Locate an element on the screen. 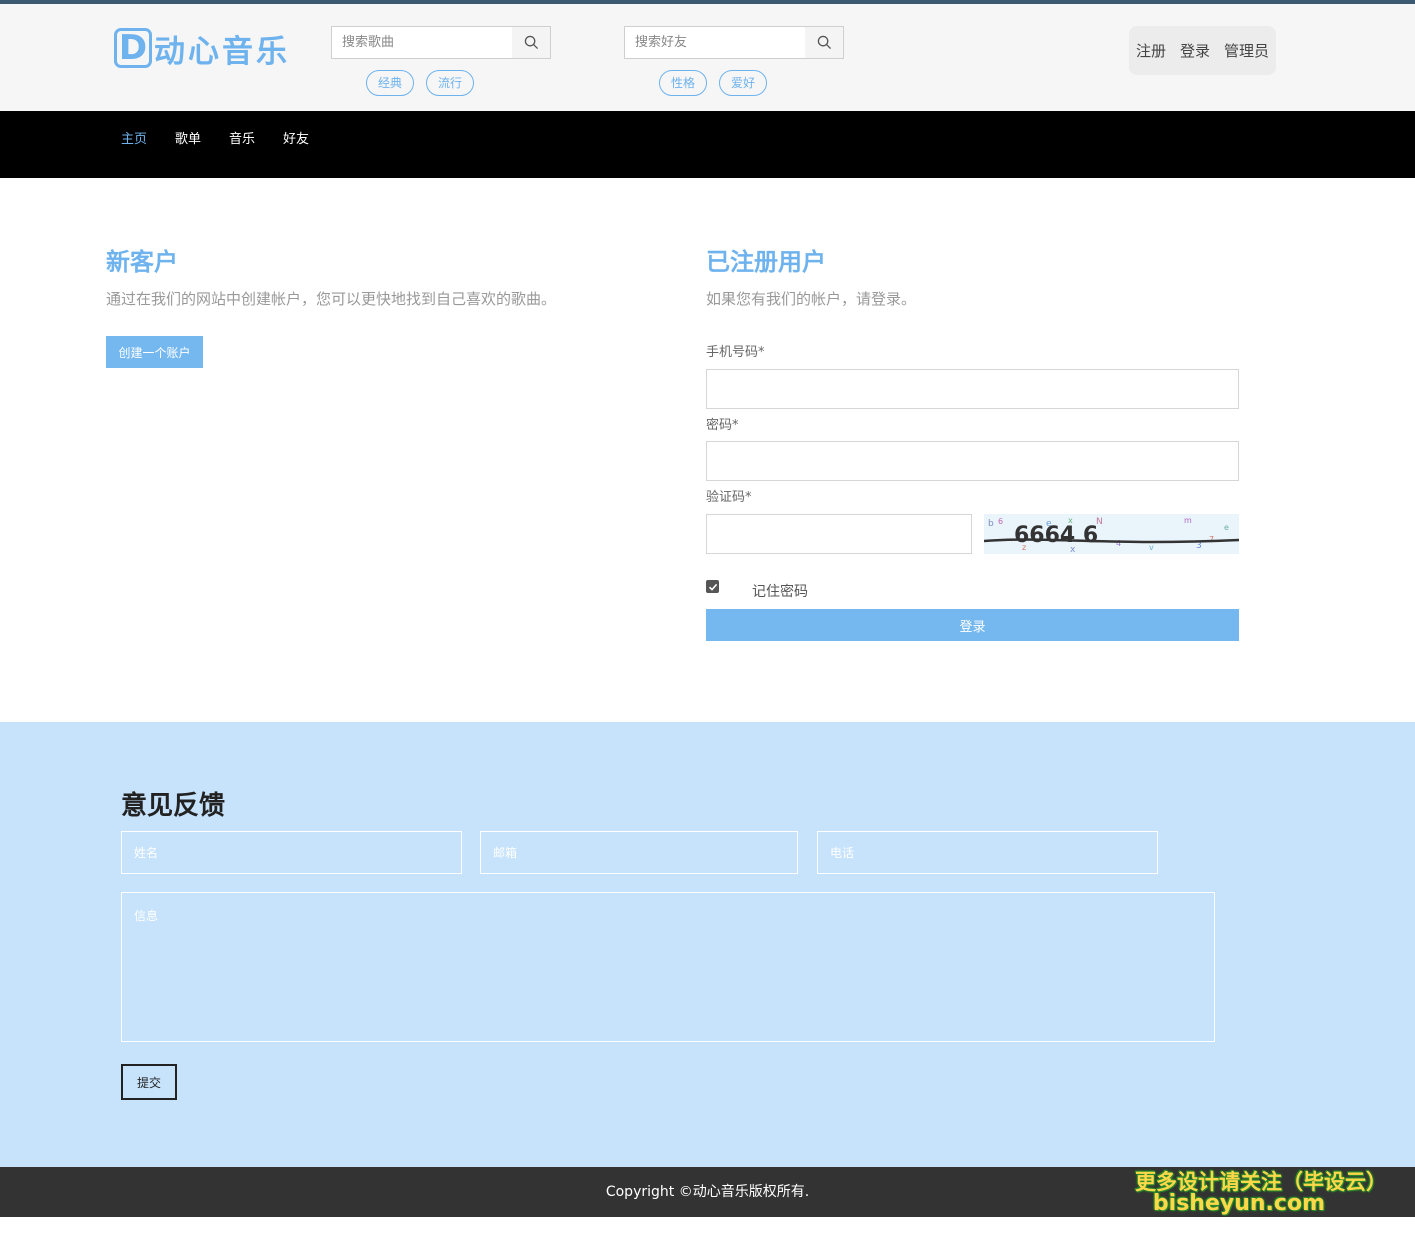 This screenshot has height=1241, width=1415. svg-text: m is located at coordinates (1188, 520).